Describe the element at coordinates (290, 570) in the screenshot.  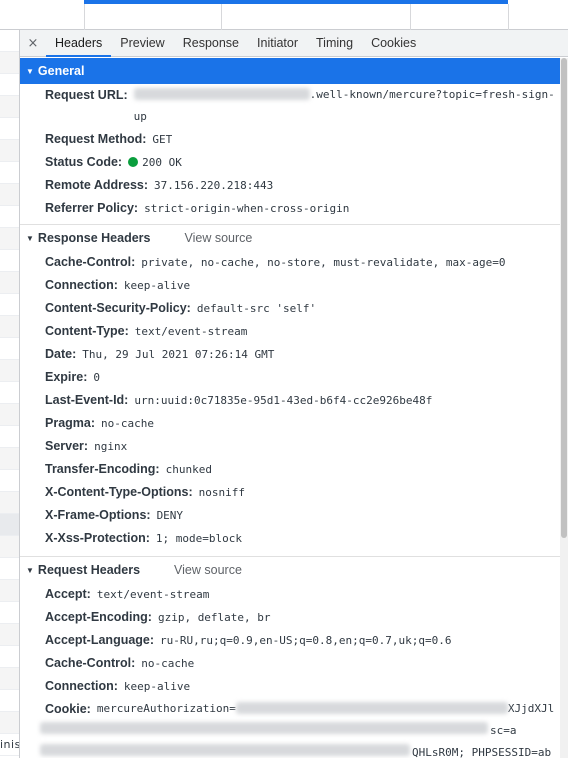
I see `request-headers-section-header: ▼ Request Headers View source` at that location.